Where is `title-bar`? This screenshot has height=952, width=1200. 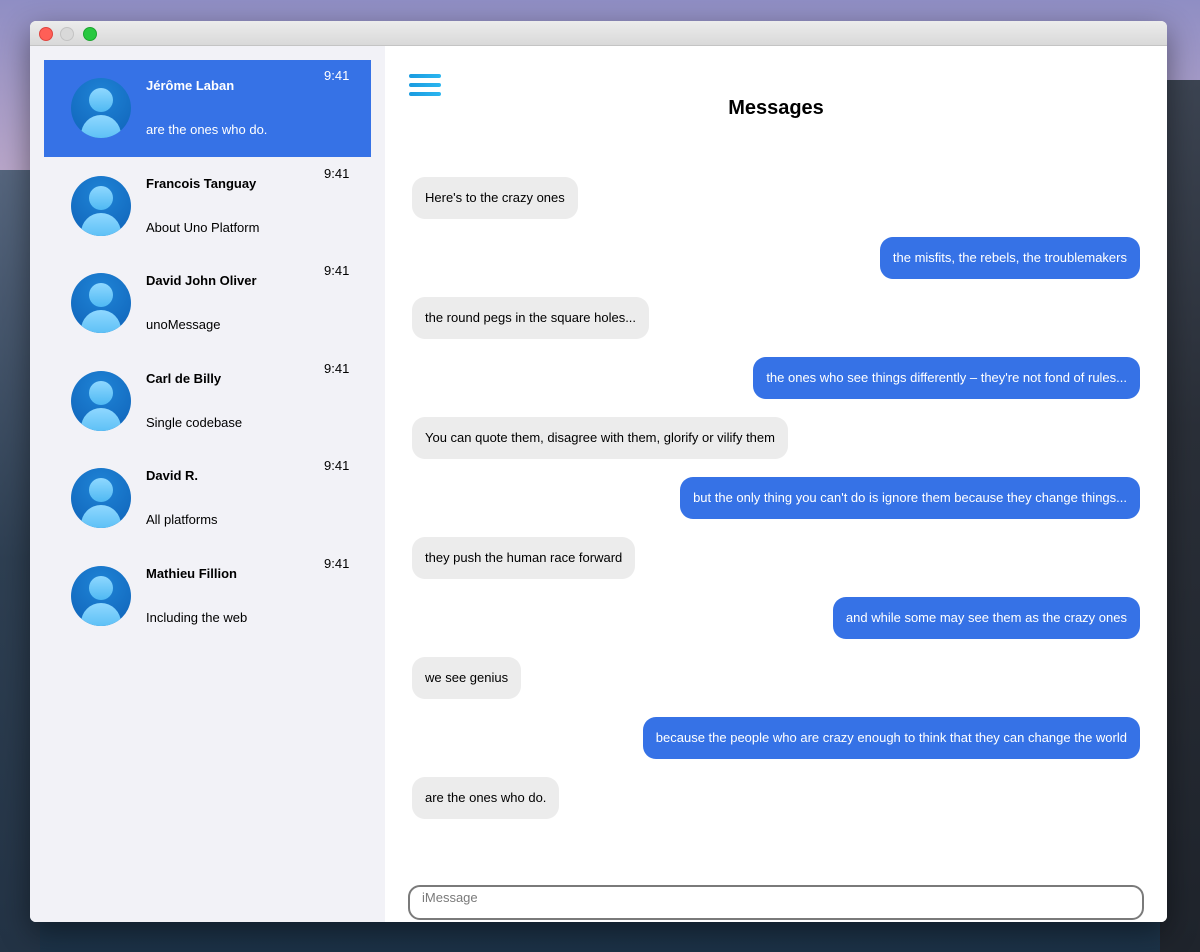 title-bar is located at coordinates (598, 33).